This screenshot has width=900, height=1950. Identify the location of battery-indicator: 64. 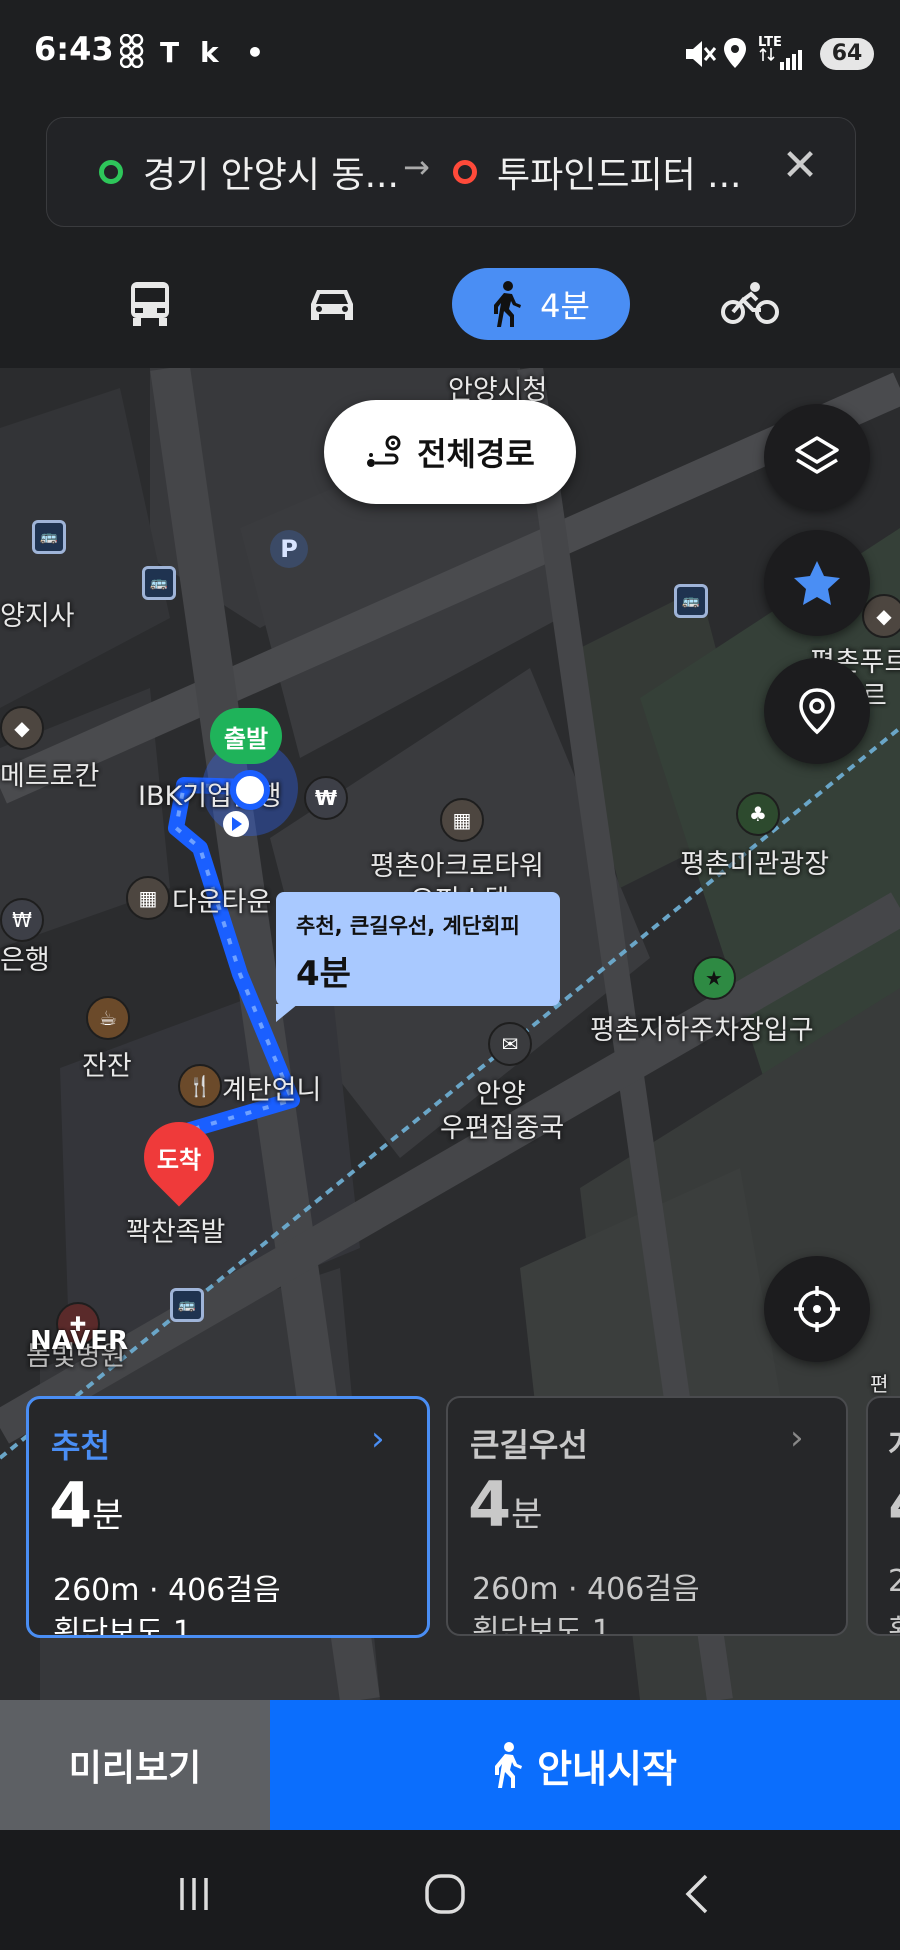
(847, 54).